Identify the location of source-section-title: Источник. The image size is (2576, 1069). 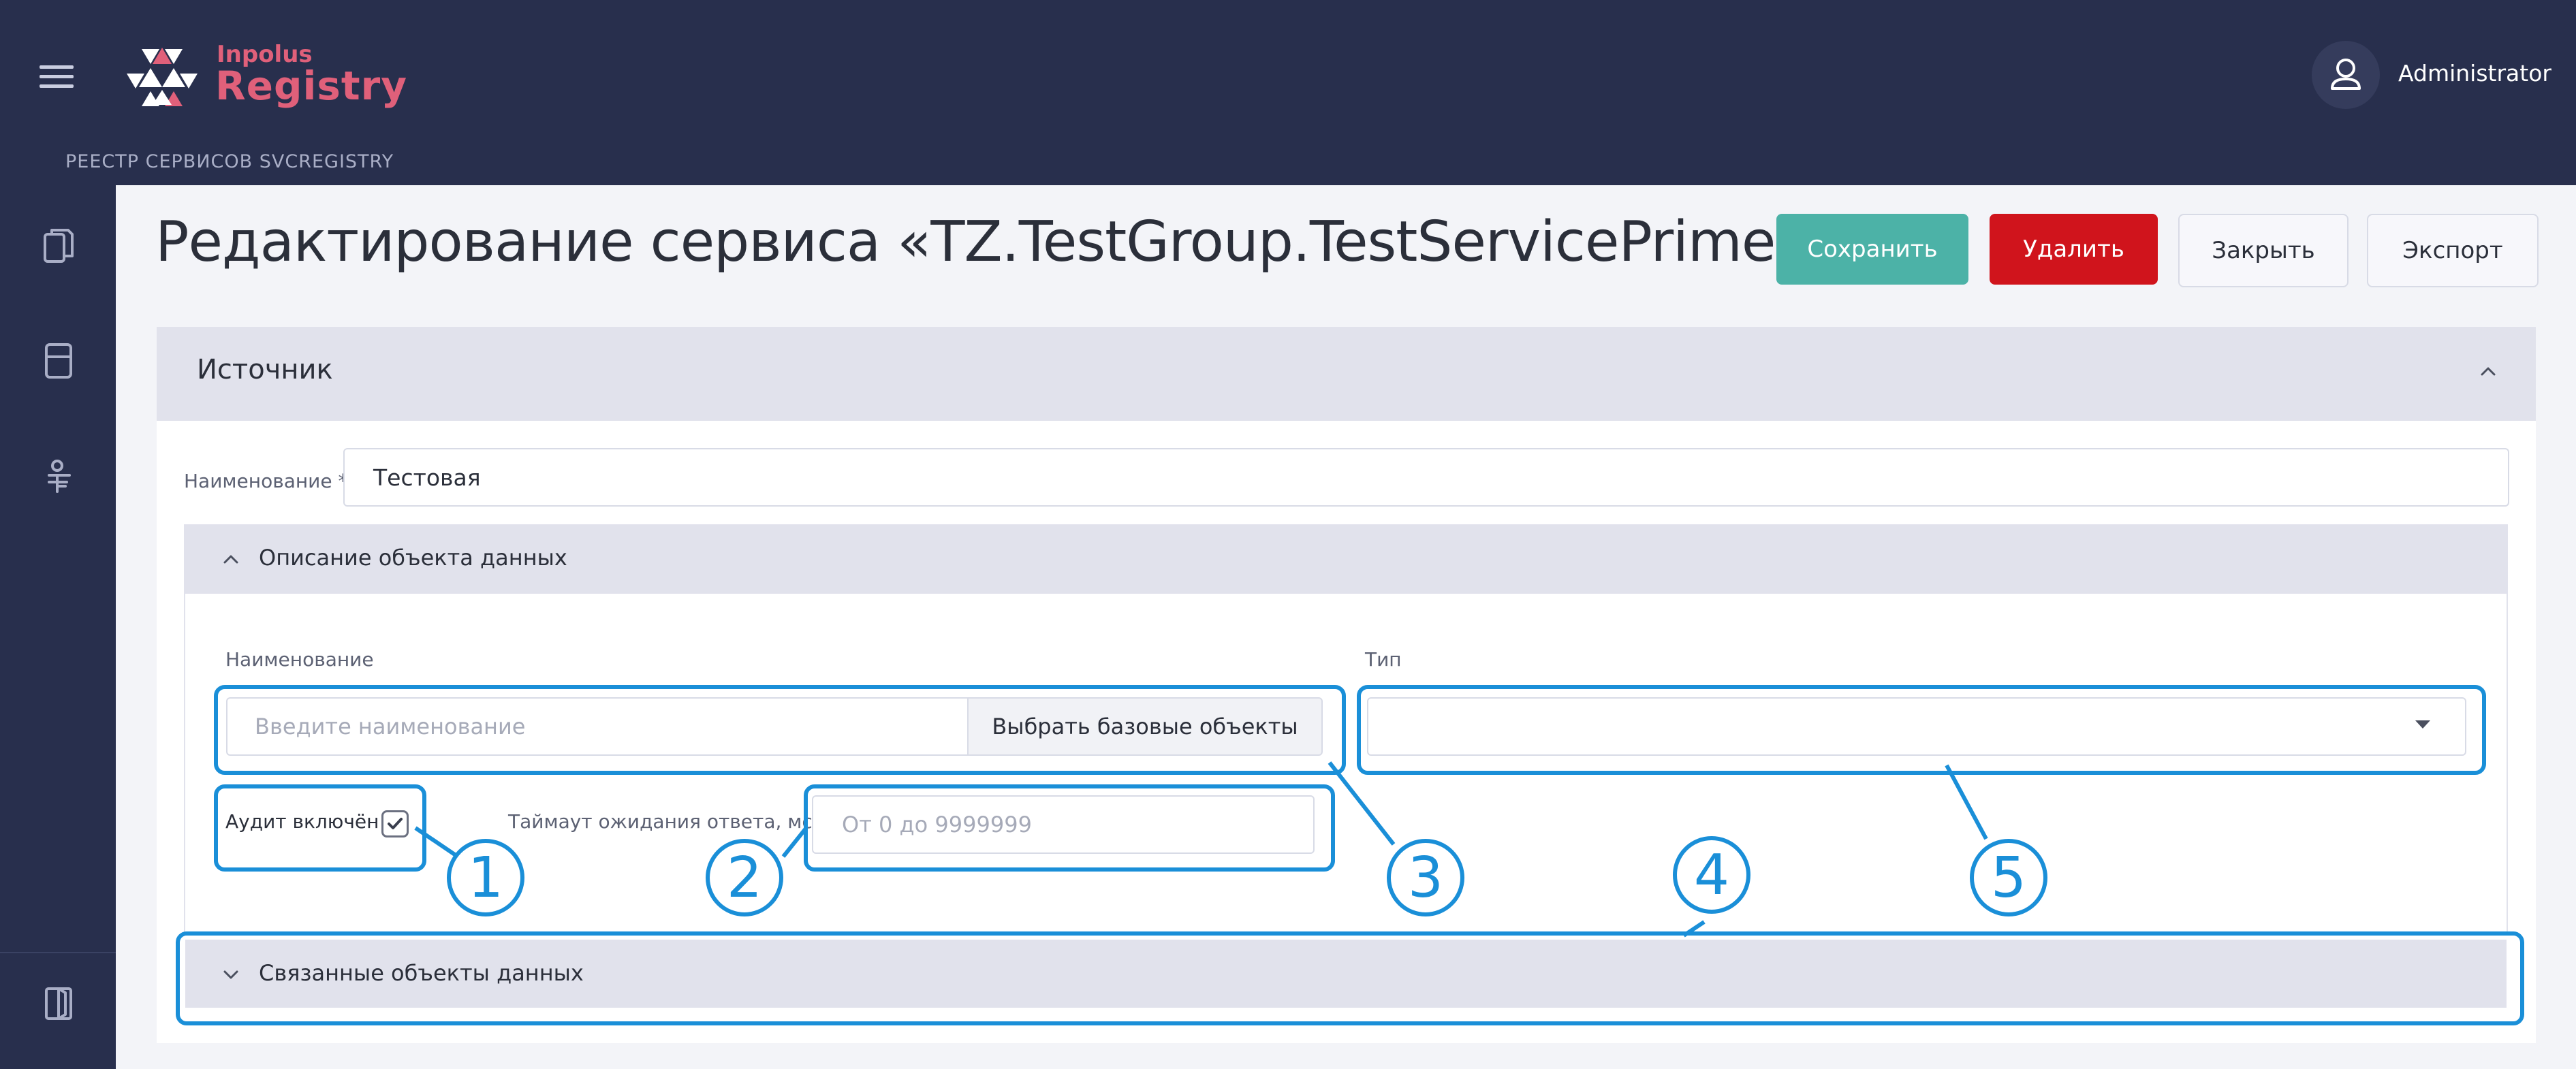
(265, 369).